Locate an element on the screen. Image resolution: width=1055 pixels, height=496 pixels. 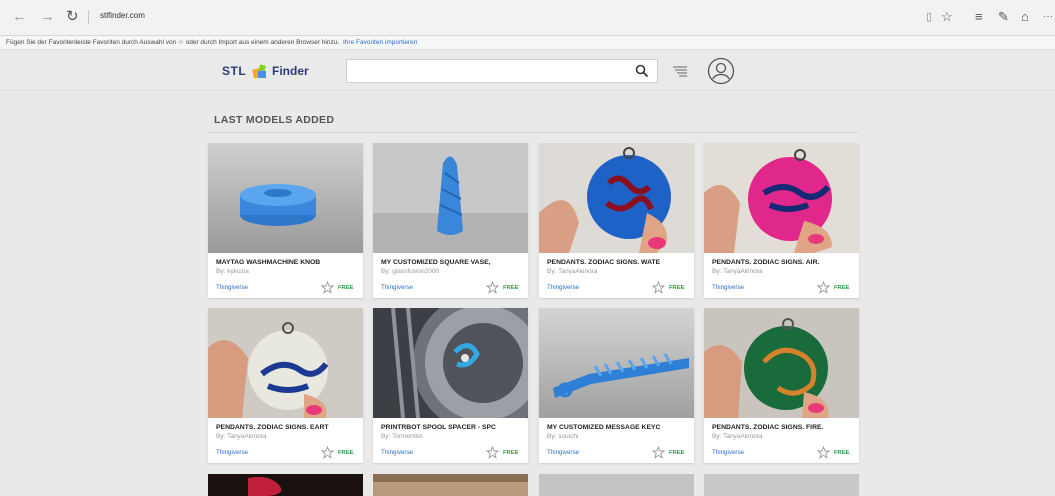
search-box is located at coordinates (502, 71).